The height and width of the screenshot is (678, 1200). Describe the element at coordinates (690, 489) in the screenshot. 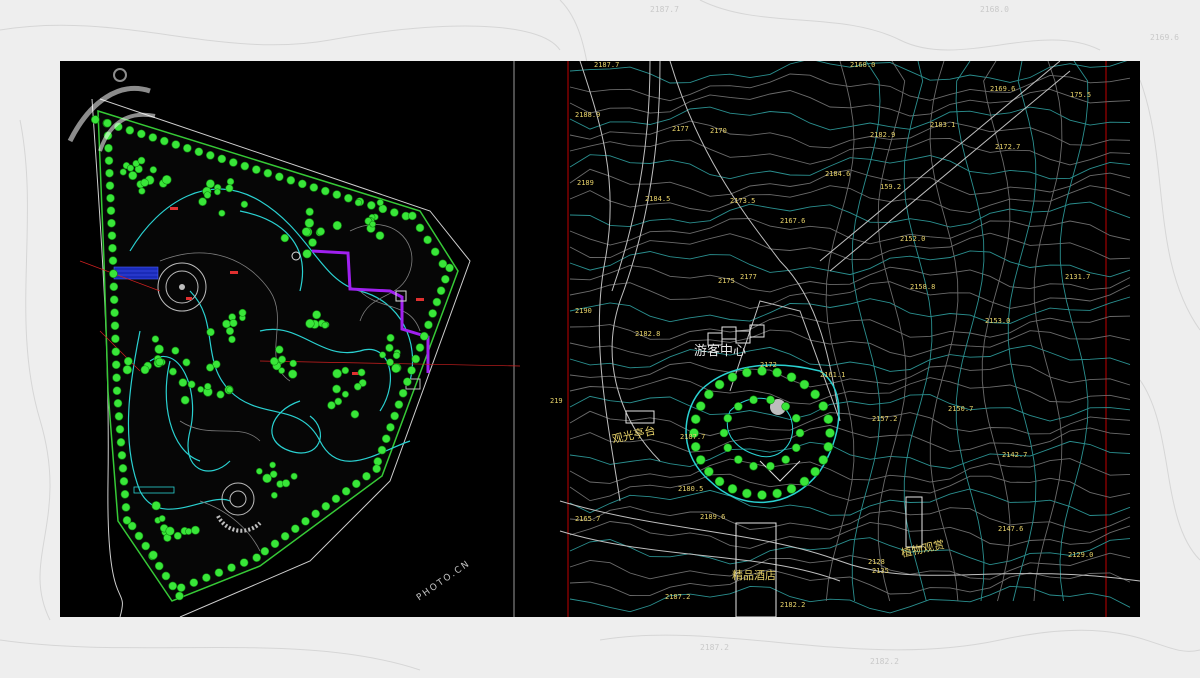

I see `elevation-label: 2180.5` at that location.